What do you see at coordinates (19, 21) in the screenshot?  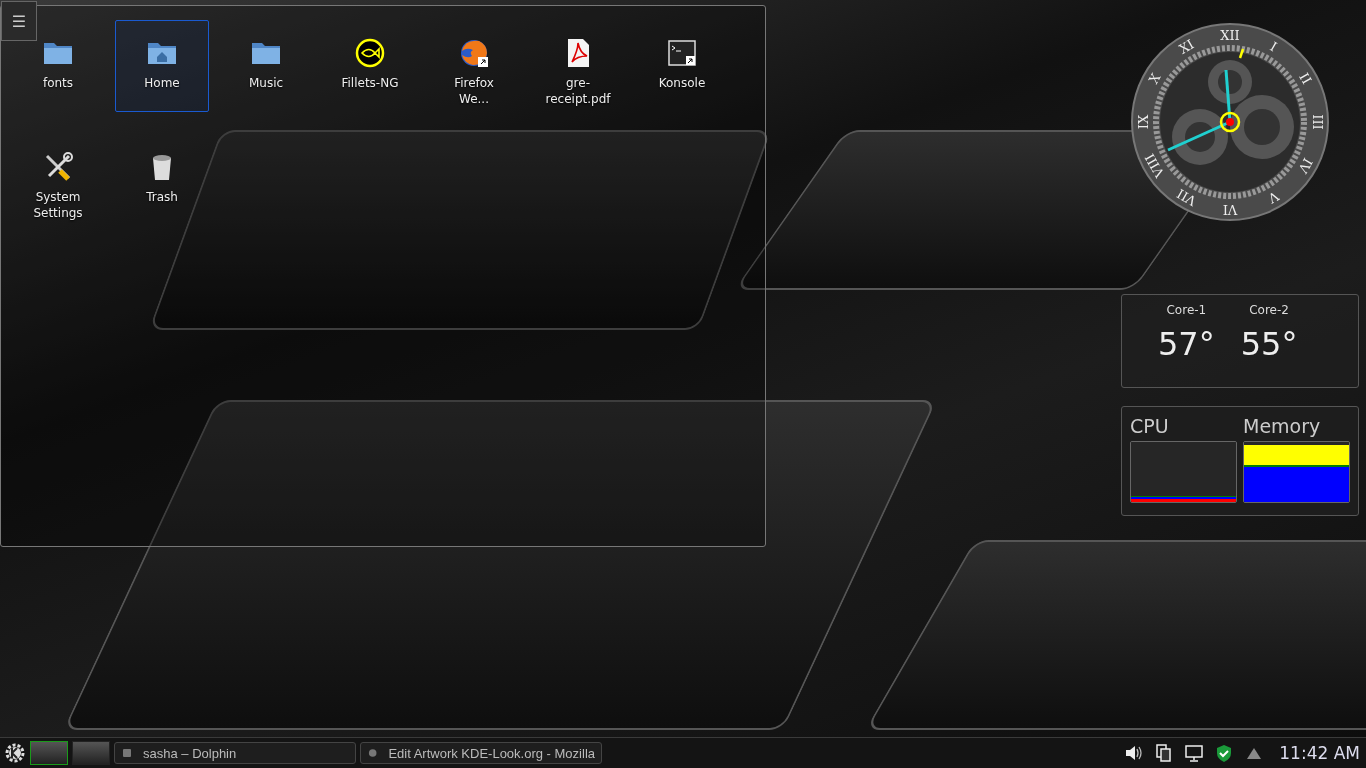 I see `menu-button: ☰` at bounding box center [19, 21].